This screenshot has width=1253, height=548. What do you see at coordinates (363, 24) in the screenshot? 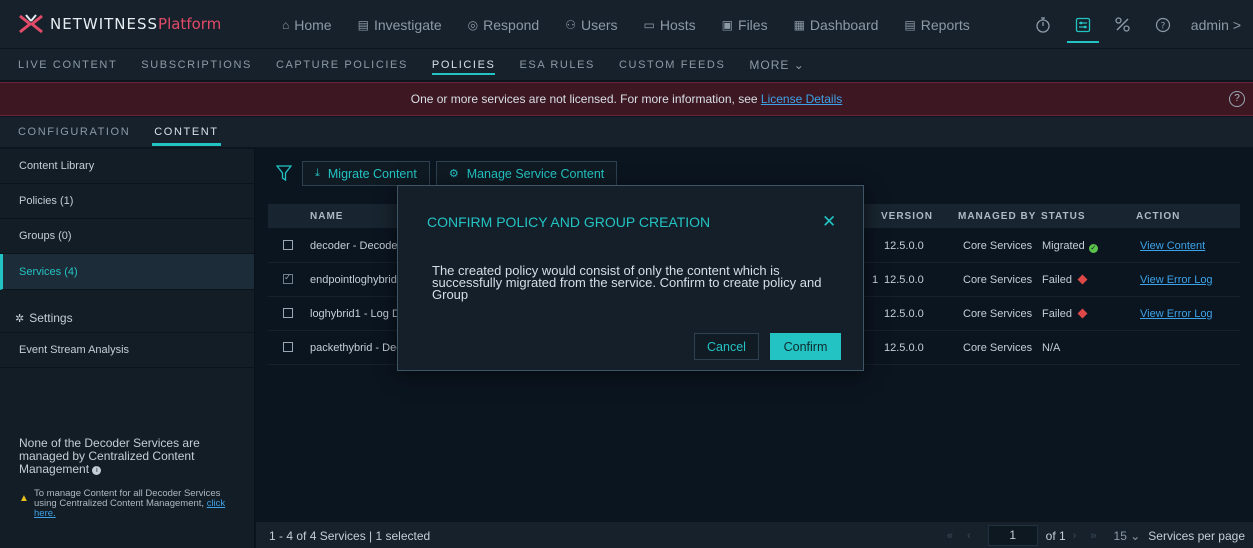
I see `investigate-icon: ▤` at bounding box center [363, 24].